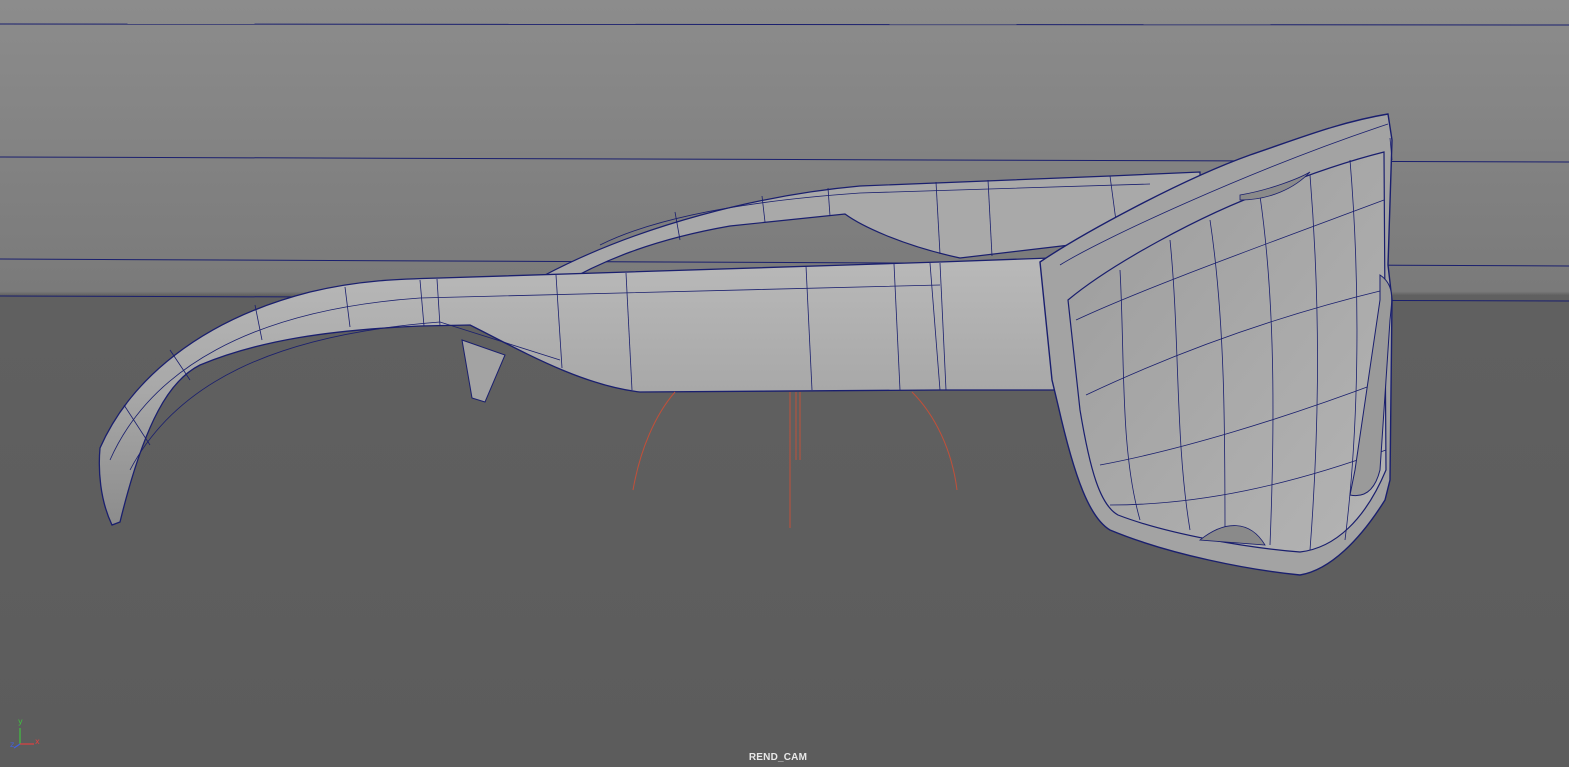 The image size is (1569, 767). Describe the element at coordinates (37, 741) in the screenshot. I see `axis-x-label: x` at that location.